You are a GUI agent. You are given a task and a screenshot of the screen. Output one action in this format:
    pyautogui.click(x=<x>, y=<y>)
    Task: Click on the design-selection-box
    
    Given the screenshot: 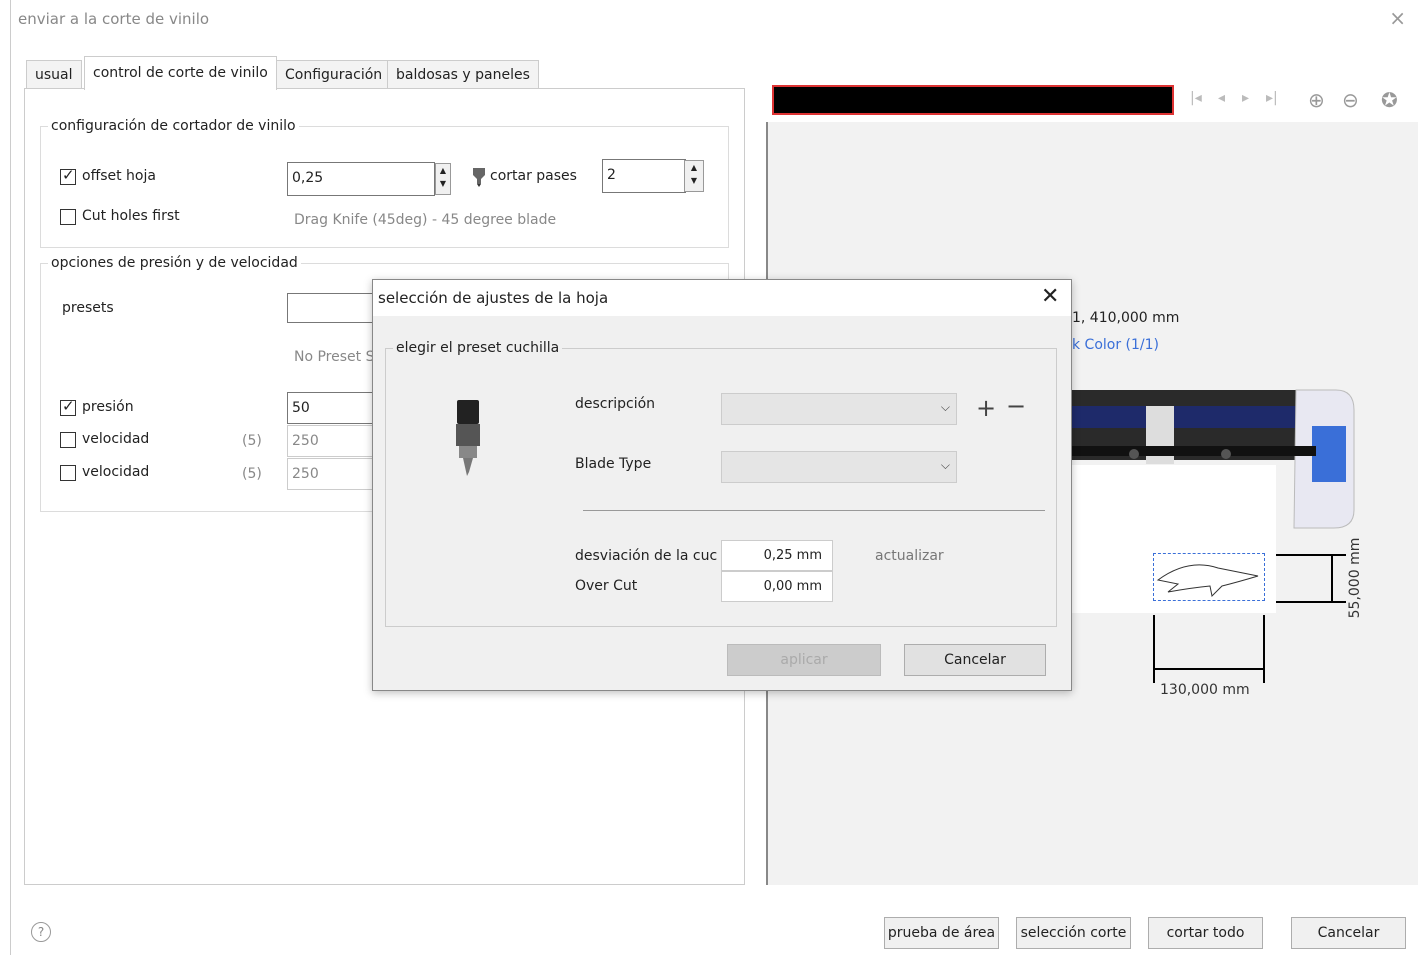 What is the action you would take?
    pyautogui.click(x=1209, y=577)
    